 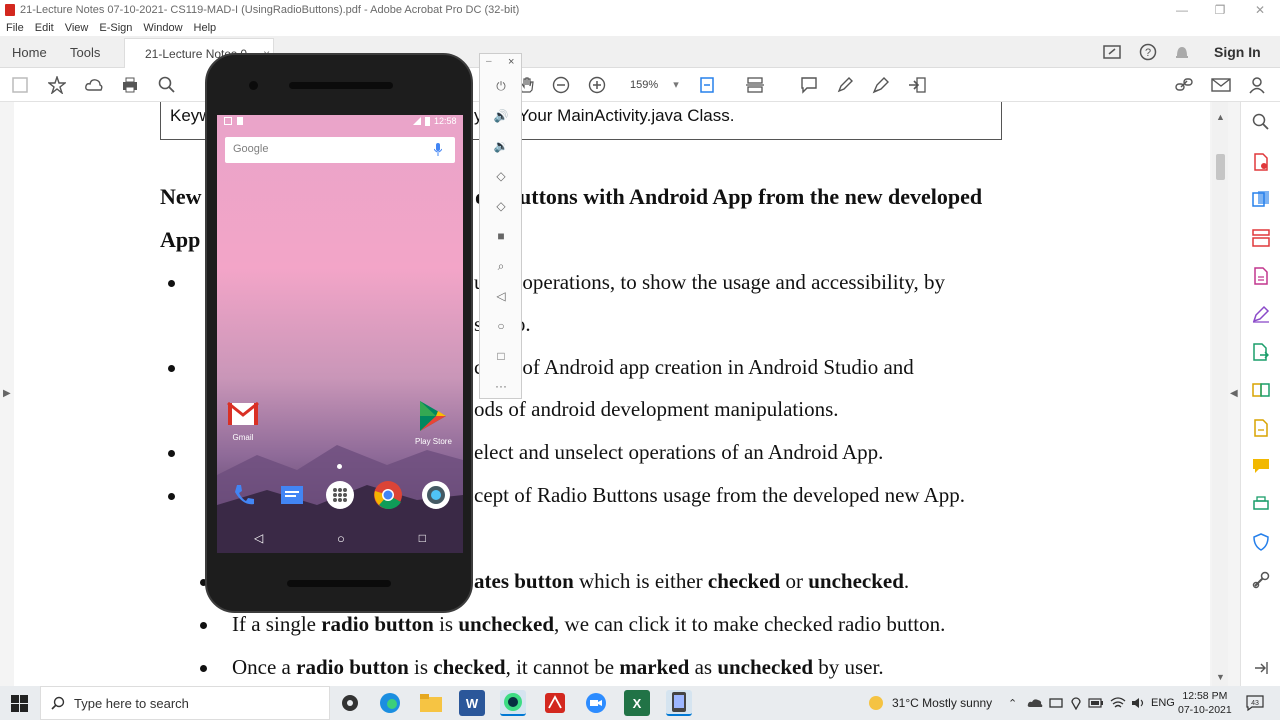 What do you see at coordinates (292, 495) in the screenshot?
I see `messages-icon` at bounding box center [292, 495].